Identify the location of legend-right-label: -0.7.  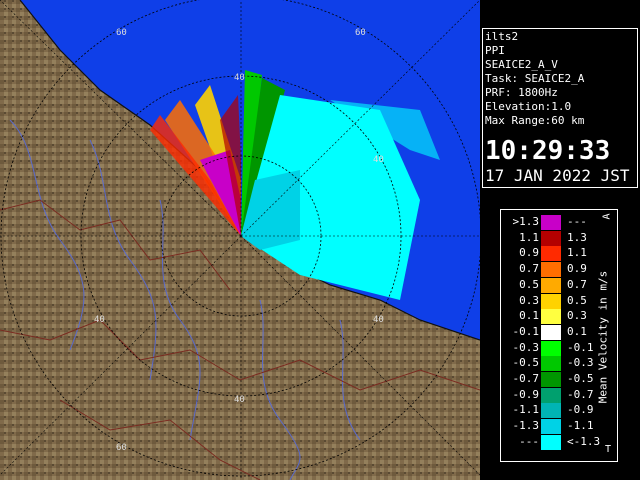
(580, 394).